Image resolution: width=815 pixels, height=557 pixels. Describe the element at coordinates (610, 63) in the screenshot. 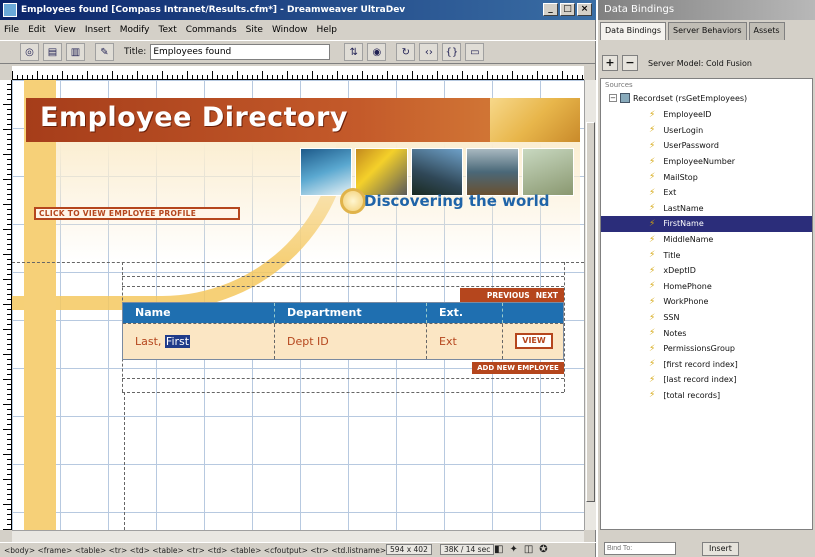

I see `add-binding-button: +` at that location.